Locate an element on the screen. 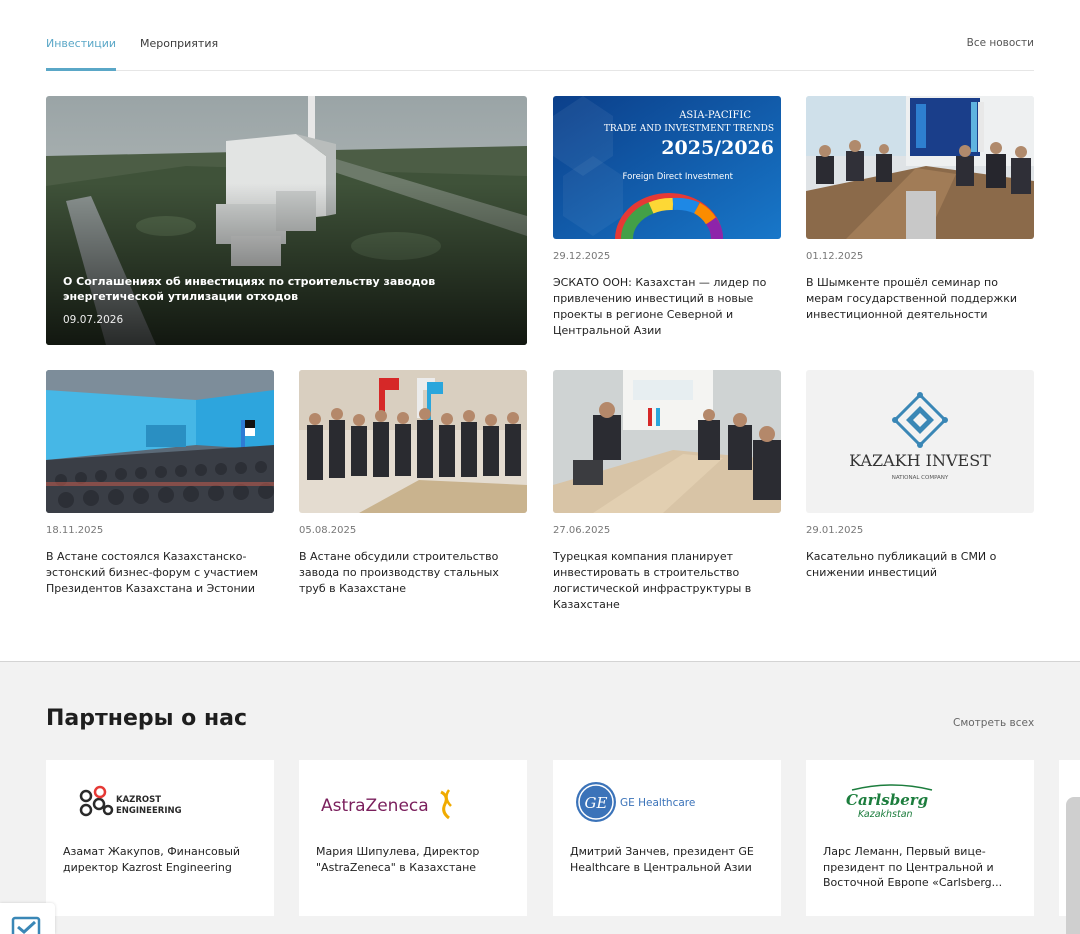 The image size is (1080, 934). kazakh-invest-sub: NATIONAL COMPANY is located at coordinates (920, 478).